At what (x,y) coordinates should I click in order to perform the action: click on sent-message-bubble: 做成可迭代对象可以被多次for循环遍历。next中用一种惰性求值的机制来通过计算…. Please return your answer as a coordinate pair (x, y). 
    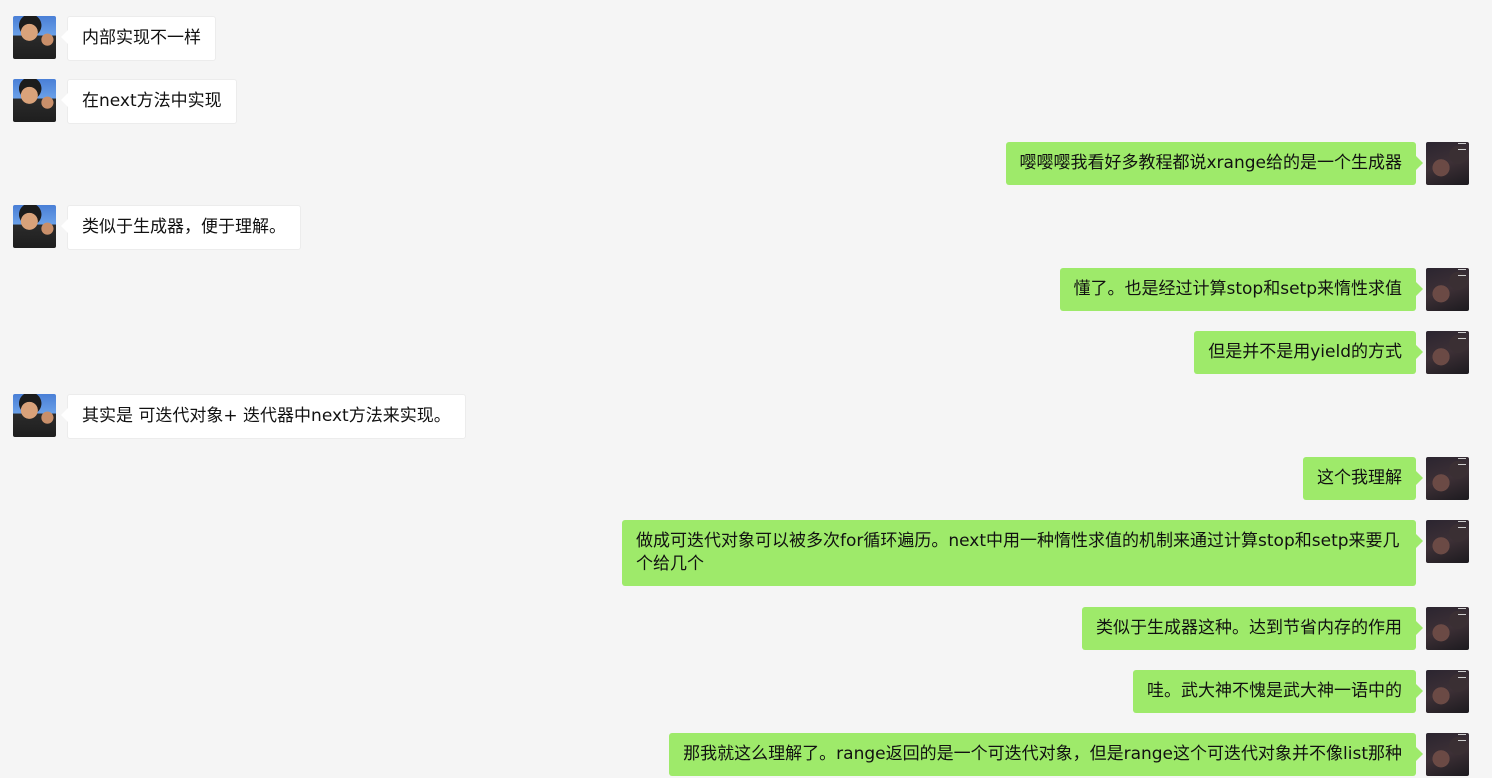
    Looking at the image, I should click on (1022, 553).